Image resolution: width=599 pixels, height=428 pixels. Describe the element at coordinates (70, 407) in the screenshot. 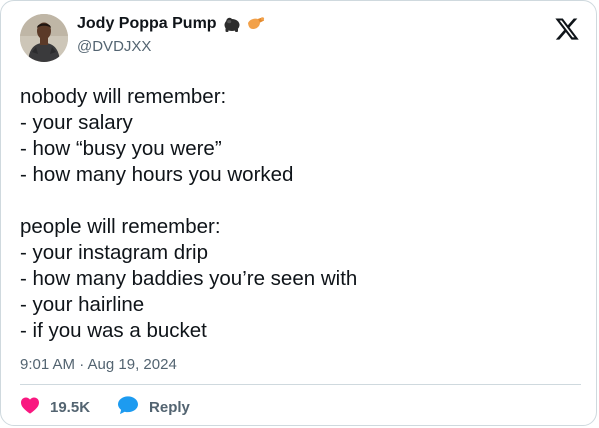

I see `like-count: 19.5K` at that location.